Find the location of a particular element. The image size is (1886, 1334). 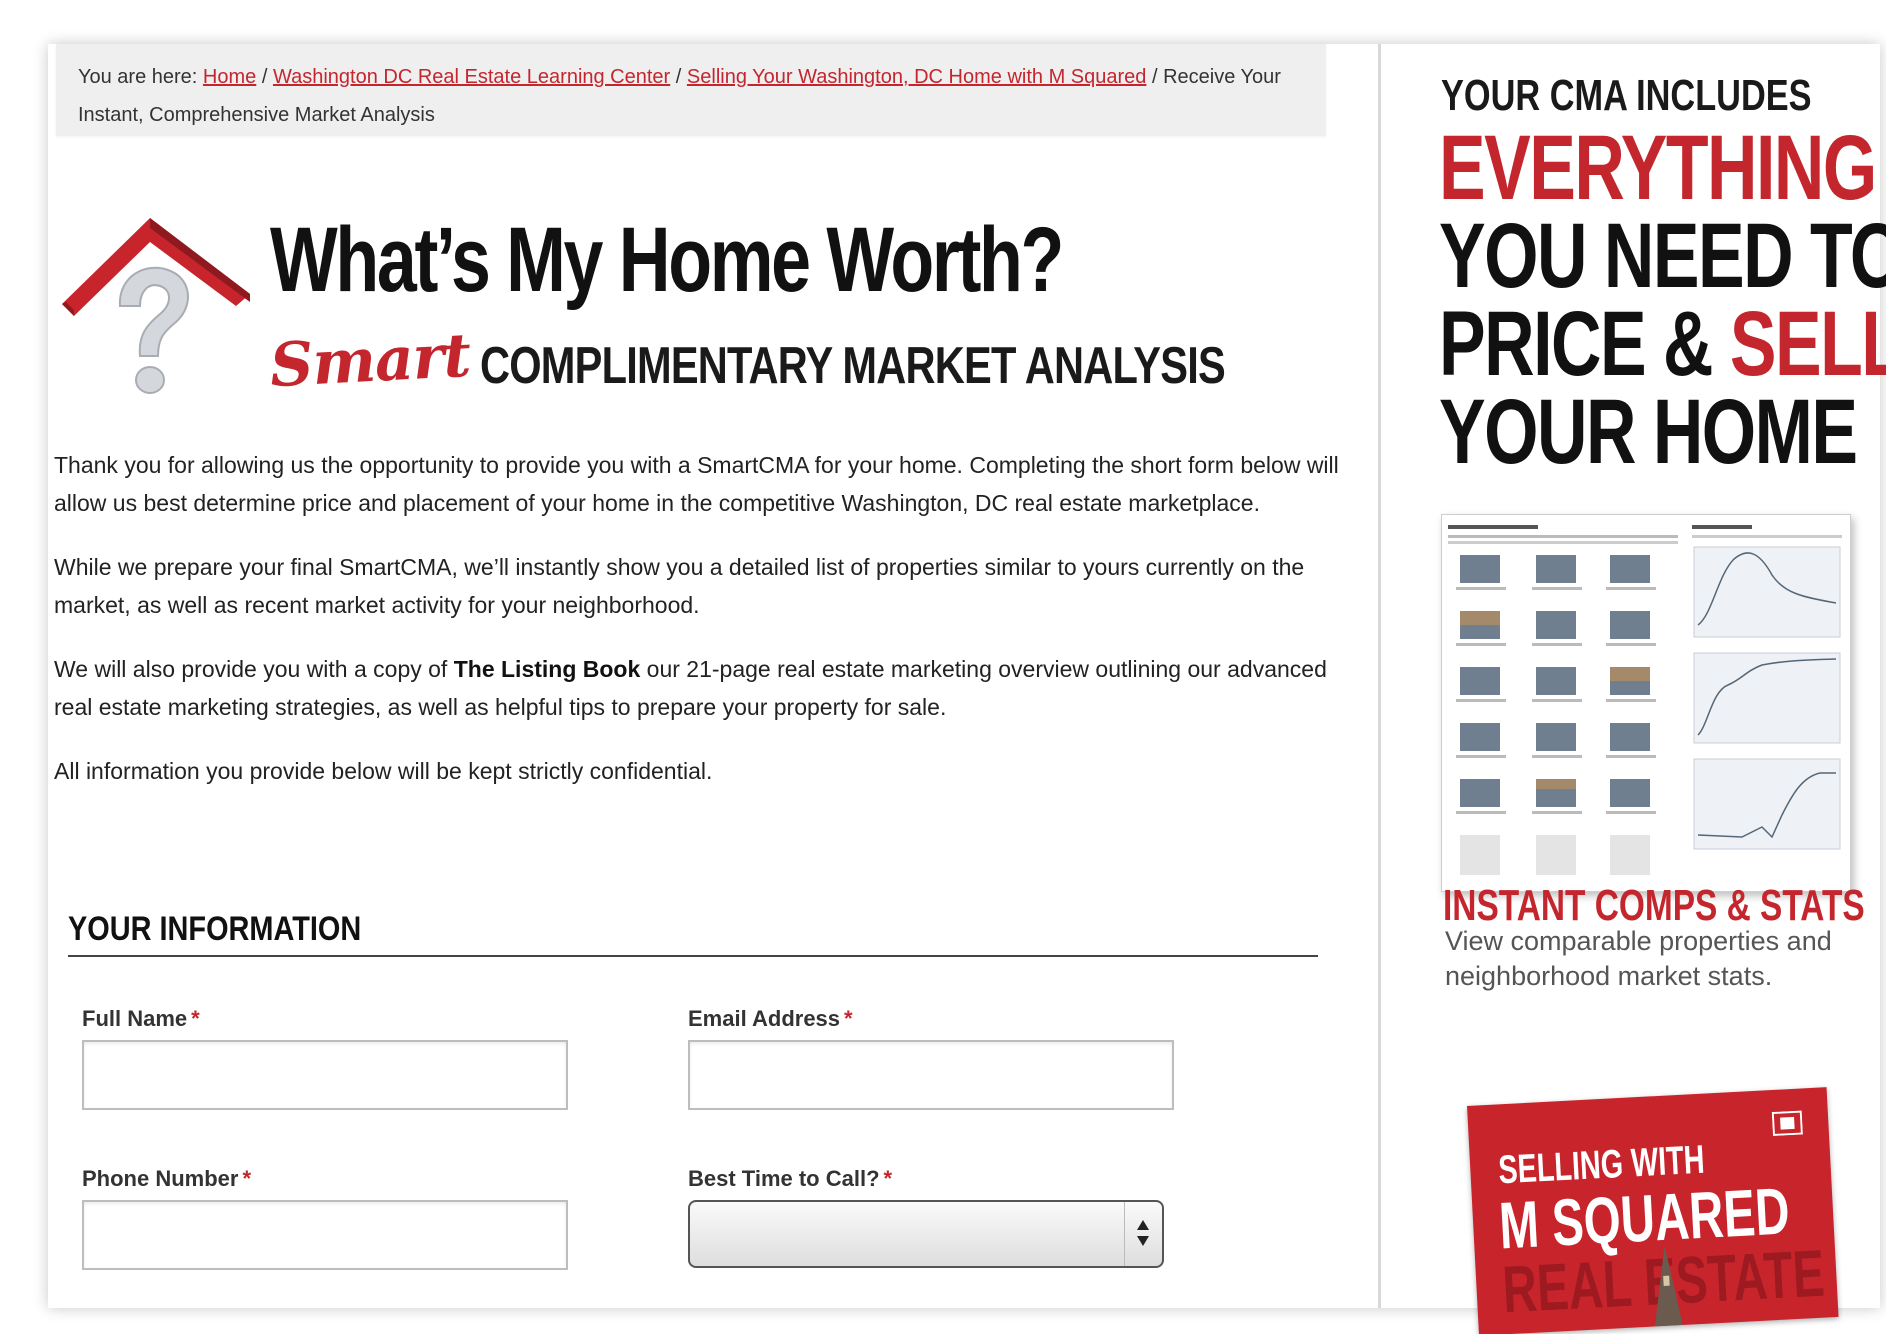

phone-input is located at coordinates (325, 1235).